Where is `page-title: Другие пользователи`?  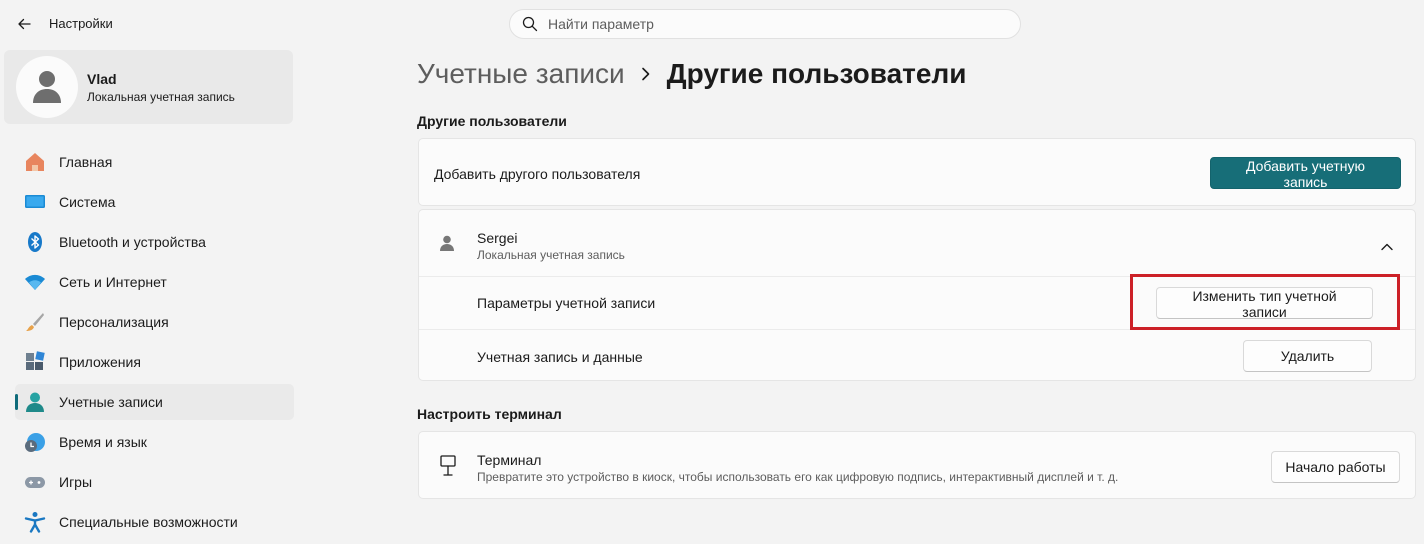 page-title: Другие пользователи is located at coordinates (816, 73).